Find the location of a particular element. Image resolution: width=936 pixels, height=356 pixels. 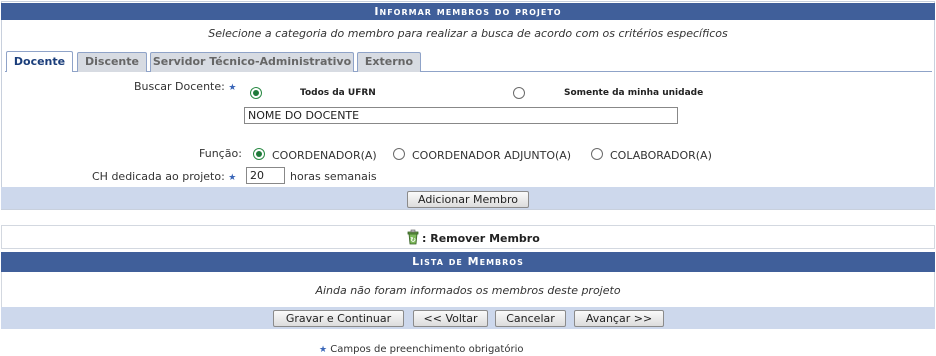

next-button: Avançar >> is located at coordinates (619, 318).